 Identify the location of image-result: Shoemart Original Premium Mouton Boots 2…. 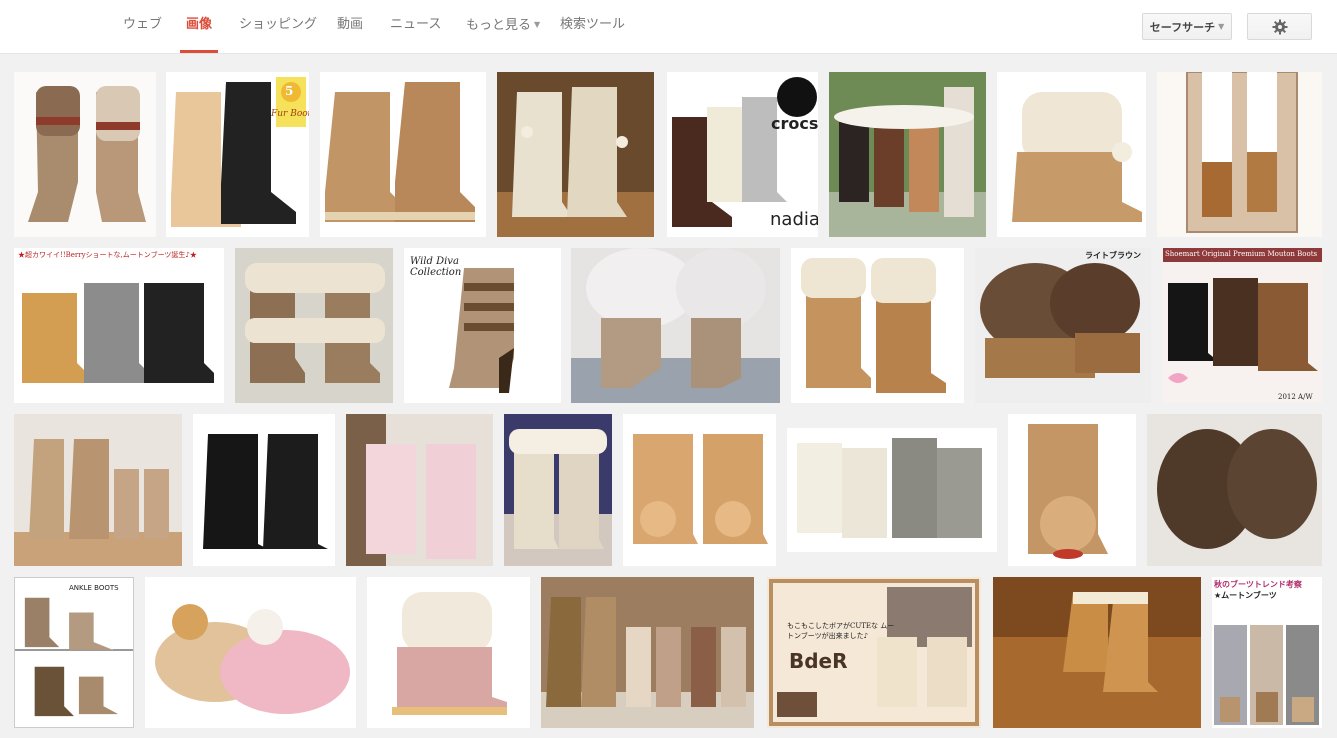
(1242, 325).